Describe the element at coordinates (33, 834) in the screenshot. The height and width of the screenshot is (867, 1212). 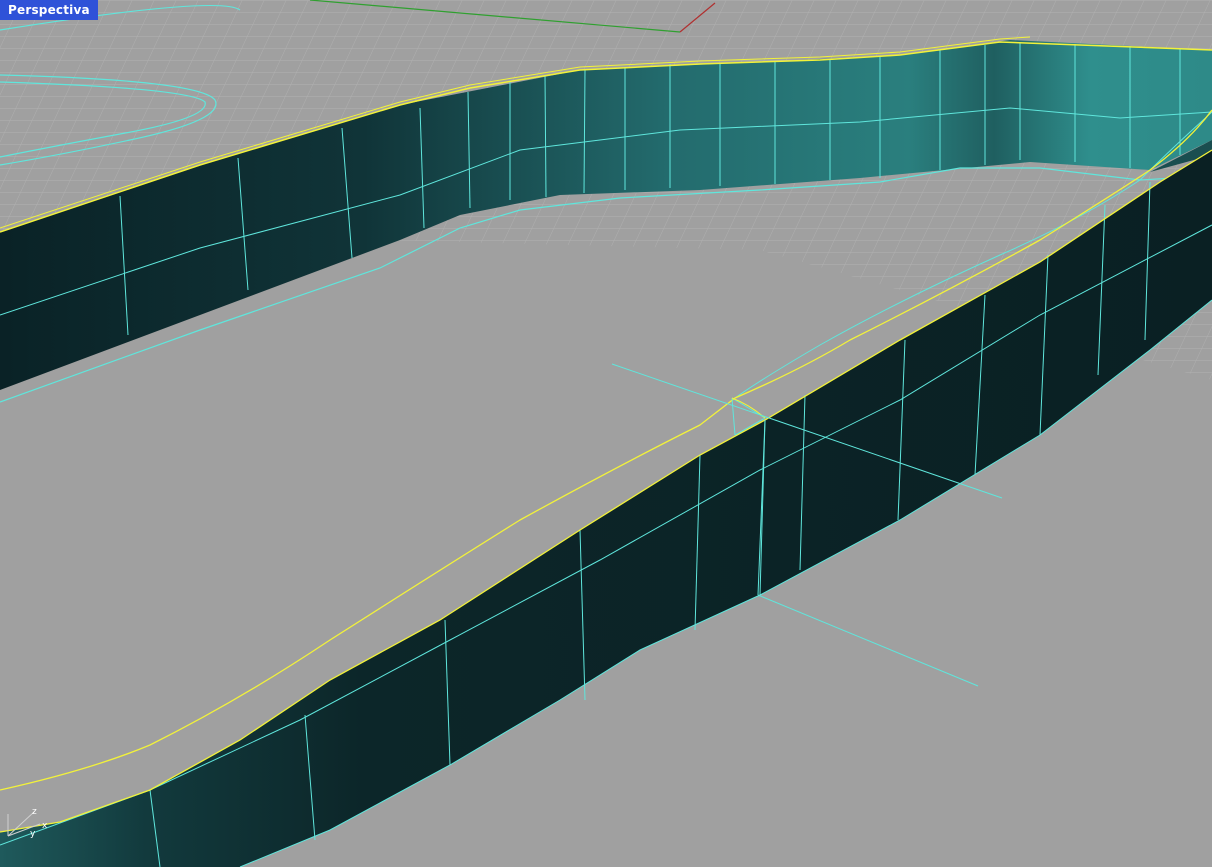
I see `gizmo-y-label: y` at that location.